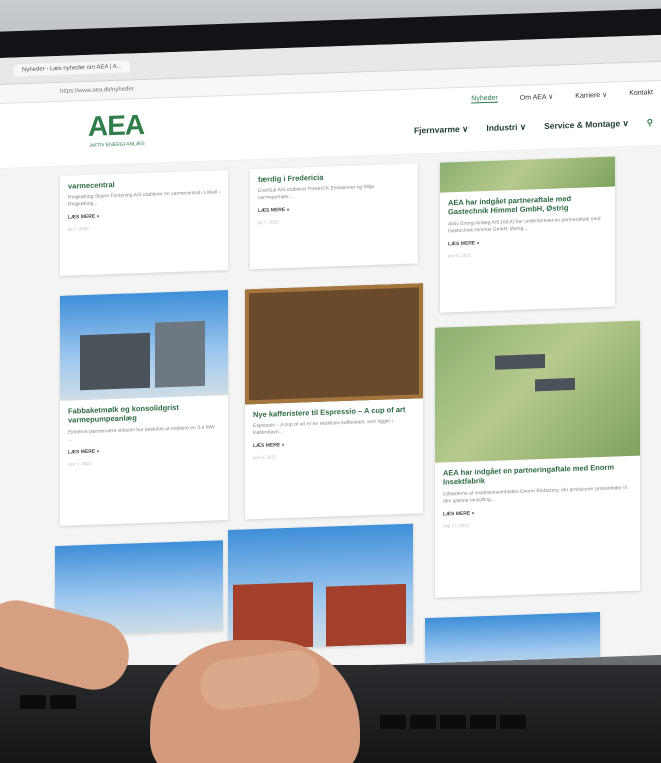 Image resolution: width=661 pixels, height=763 pixels. Describe the element at coordinates (562, 96) in the screenshot. I see `top-nav: Nyheder Om AEA ∨ Karriere ∨ Kontakt` at that location.